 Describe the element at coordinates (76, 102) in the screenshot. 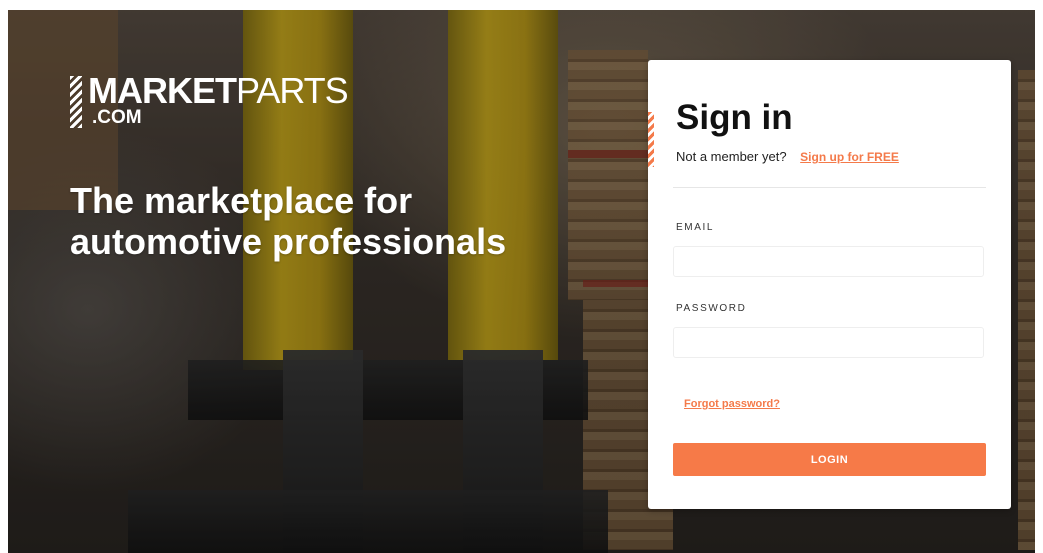

I see `logo-stripes-icon` at that location.